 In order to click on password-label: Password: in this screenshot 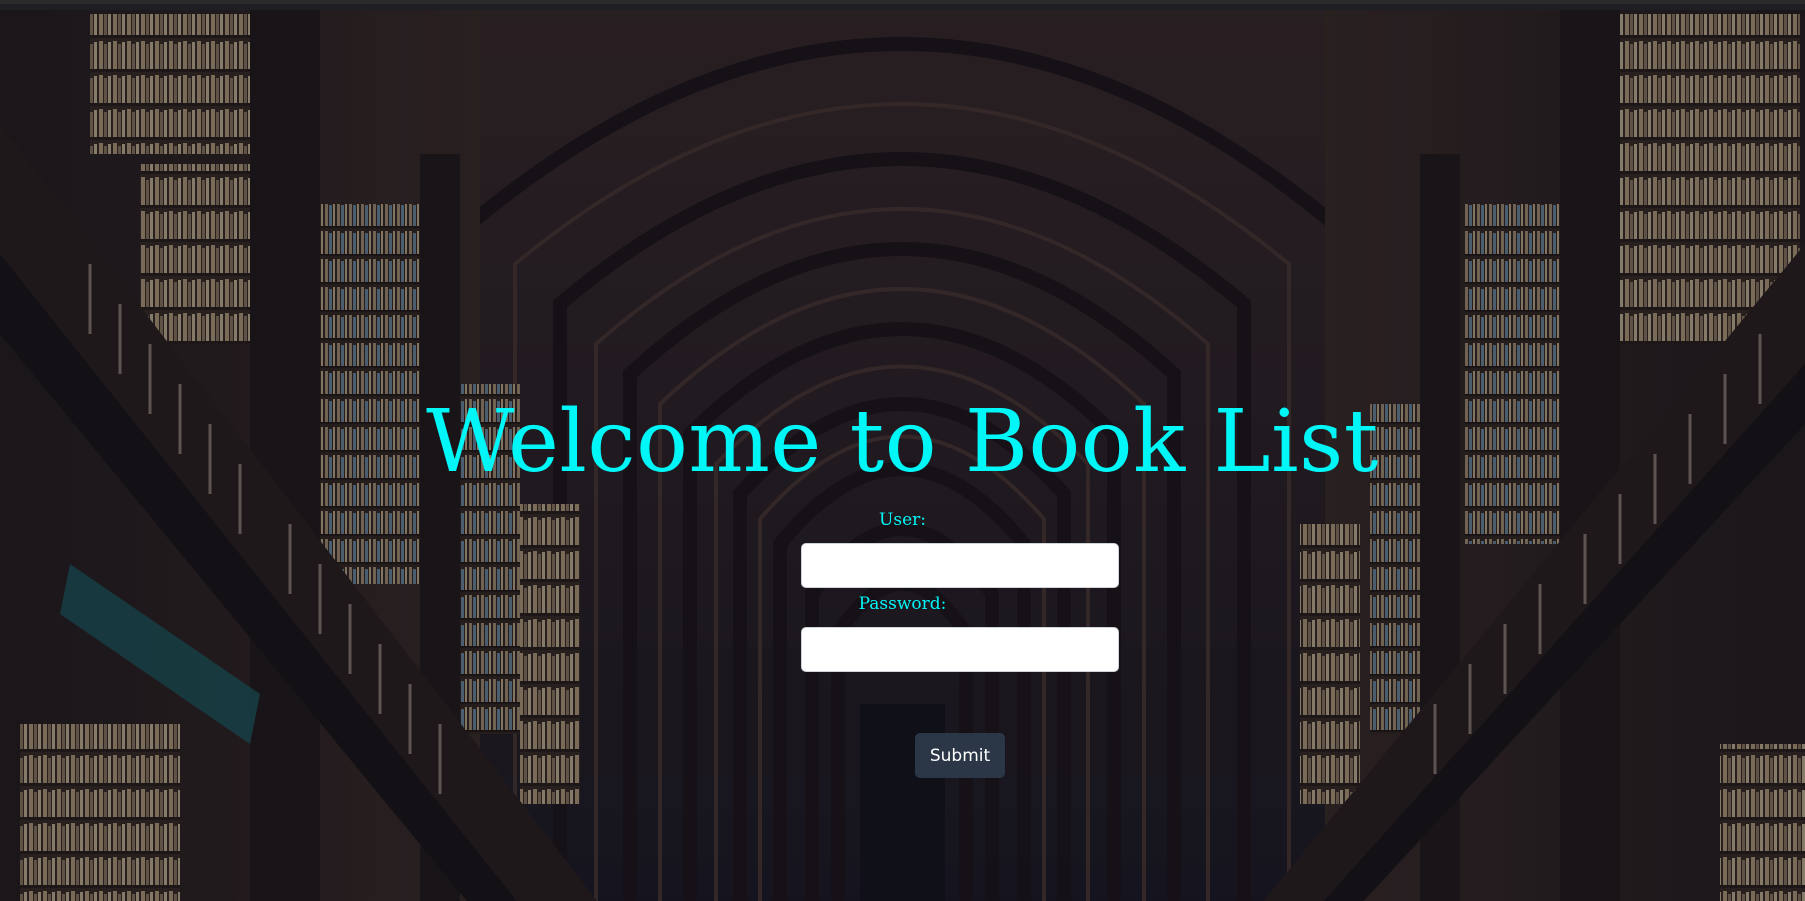, I will do `click(902, 604)`.